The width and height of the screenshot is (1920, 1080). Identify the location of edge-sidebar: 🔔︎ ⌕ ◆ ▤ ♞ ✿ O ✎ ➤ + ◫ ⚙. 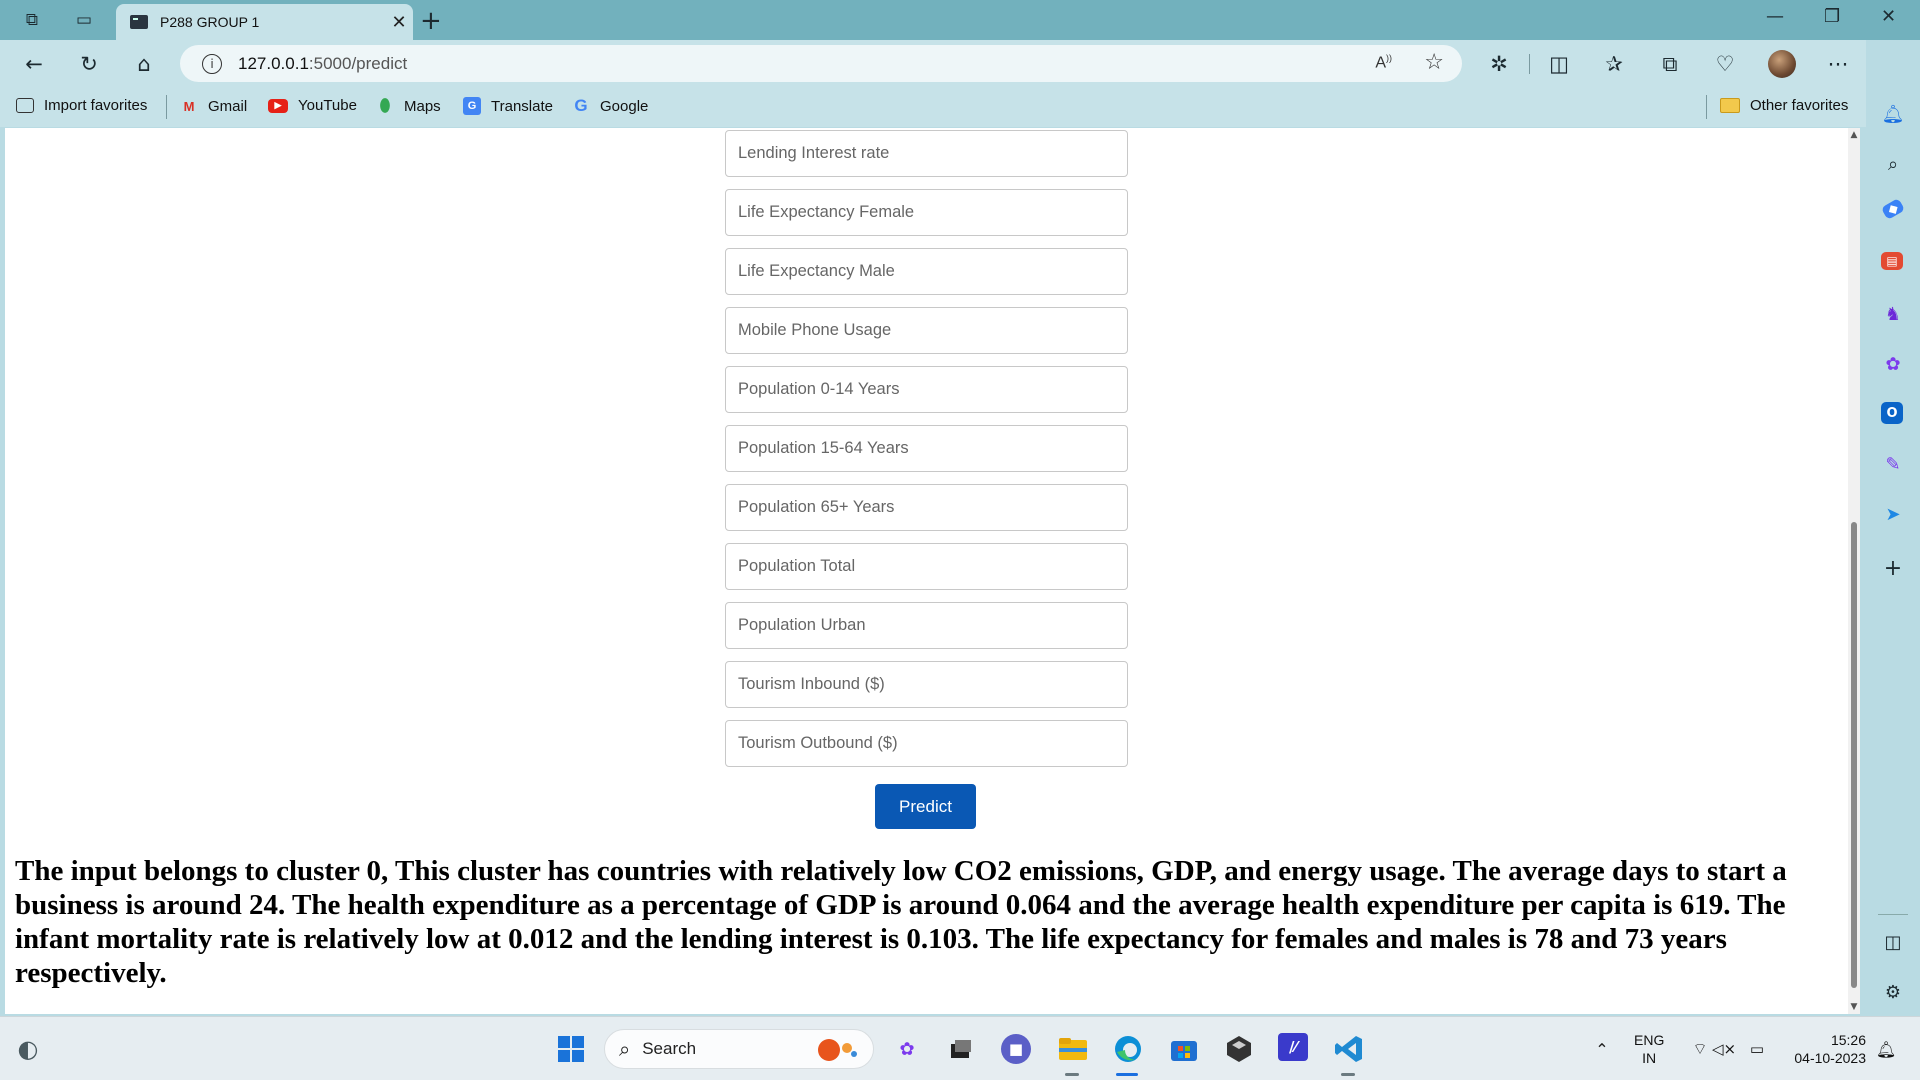
(1893, 527).